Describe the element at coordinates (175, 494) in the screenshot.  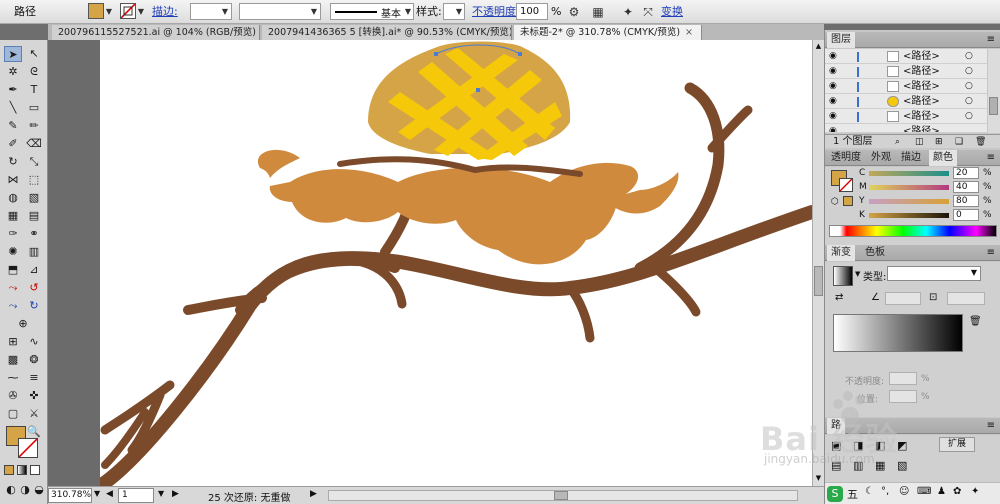
I see `next-page-icon: ▶` at that location.